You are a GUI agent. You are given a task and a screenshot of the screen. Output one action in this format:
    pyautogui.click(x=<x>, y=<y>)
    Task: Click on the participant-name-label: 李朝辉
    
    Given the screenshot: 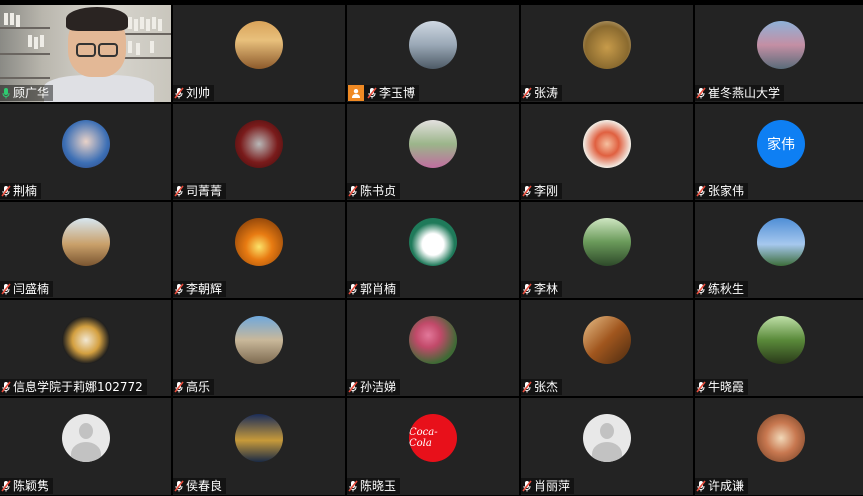 What is the action you would take?
    pyautogui.click(x=200, y=289)
    